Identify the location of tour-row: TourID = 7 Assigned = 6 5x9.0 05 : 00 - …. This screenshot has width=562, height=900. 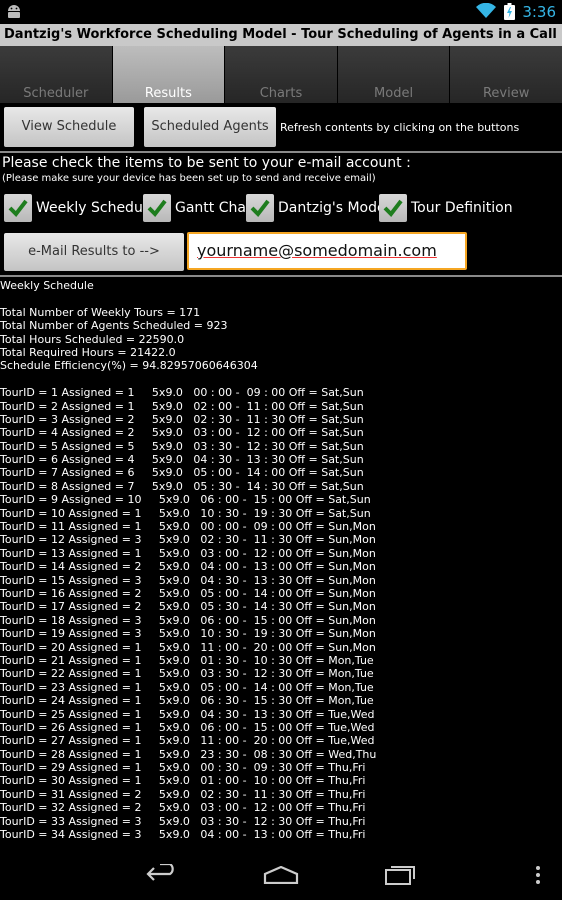
(182, 473).